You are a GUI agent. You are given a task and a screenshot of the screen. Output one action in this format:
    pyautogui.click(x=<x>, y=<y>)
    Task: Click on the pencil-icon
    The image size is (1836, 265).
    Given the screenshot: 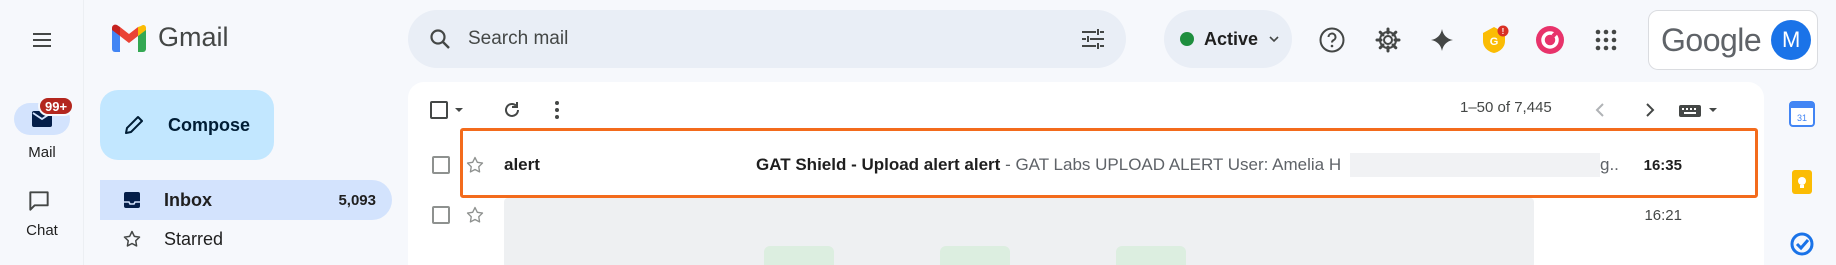 What is the action you would take?
    pyautogui.click(x=134, y=125)
    